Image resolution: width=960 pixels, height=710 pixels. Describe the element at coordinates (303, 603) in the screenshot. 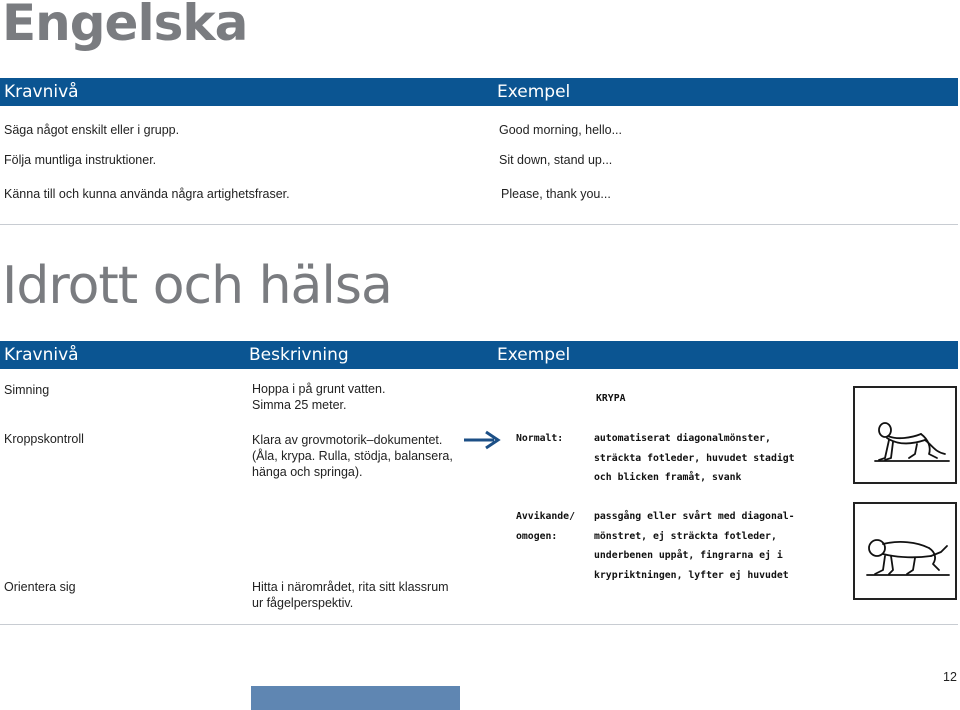

I see `desc-line: ur fågelperspektiv.` at that location.